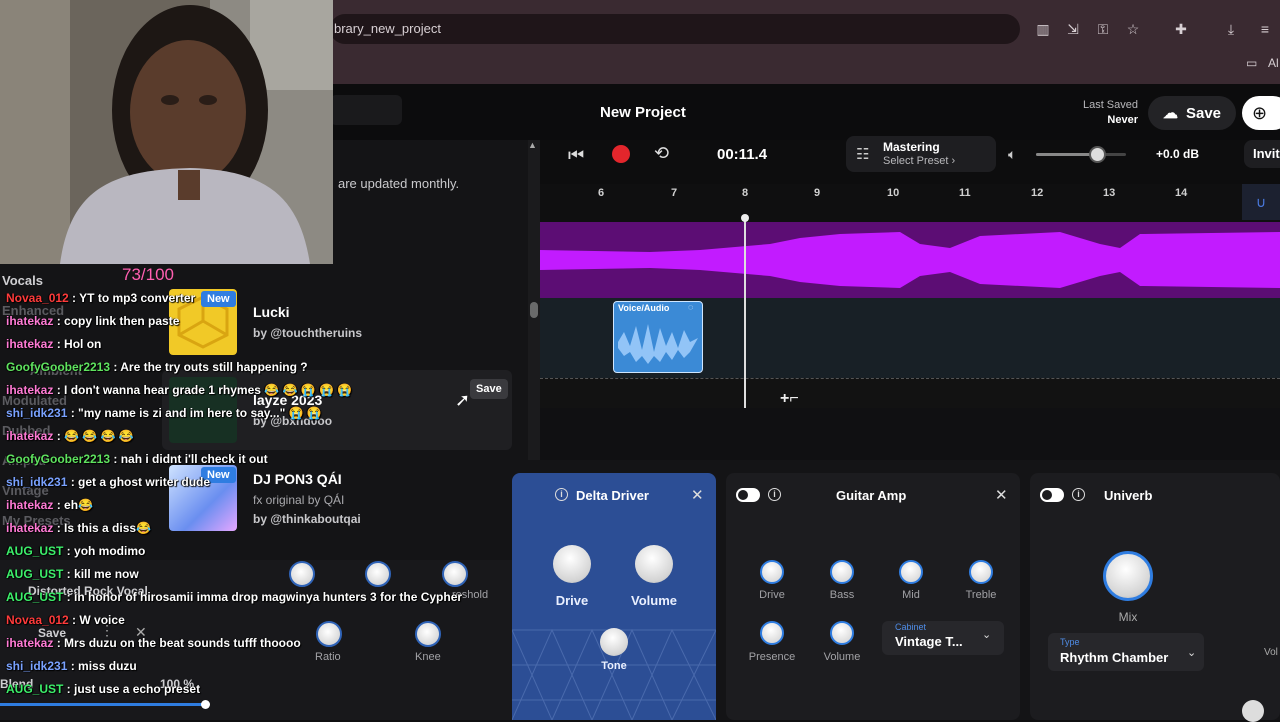 The width and height of the screenshot is (1280, 722). I want to click on magnet-snap-icon: ∪, so click(1261, 202).